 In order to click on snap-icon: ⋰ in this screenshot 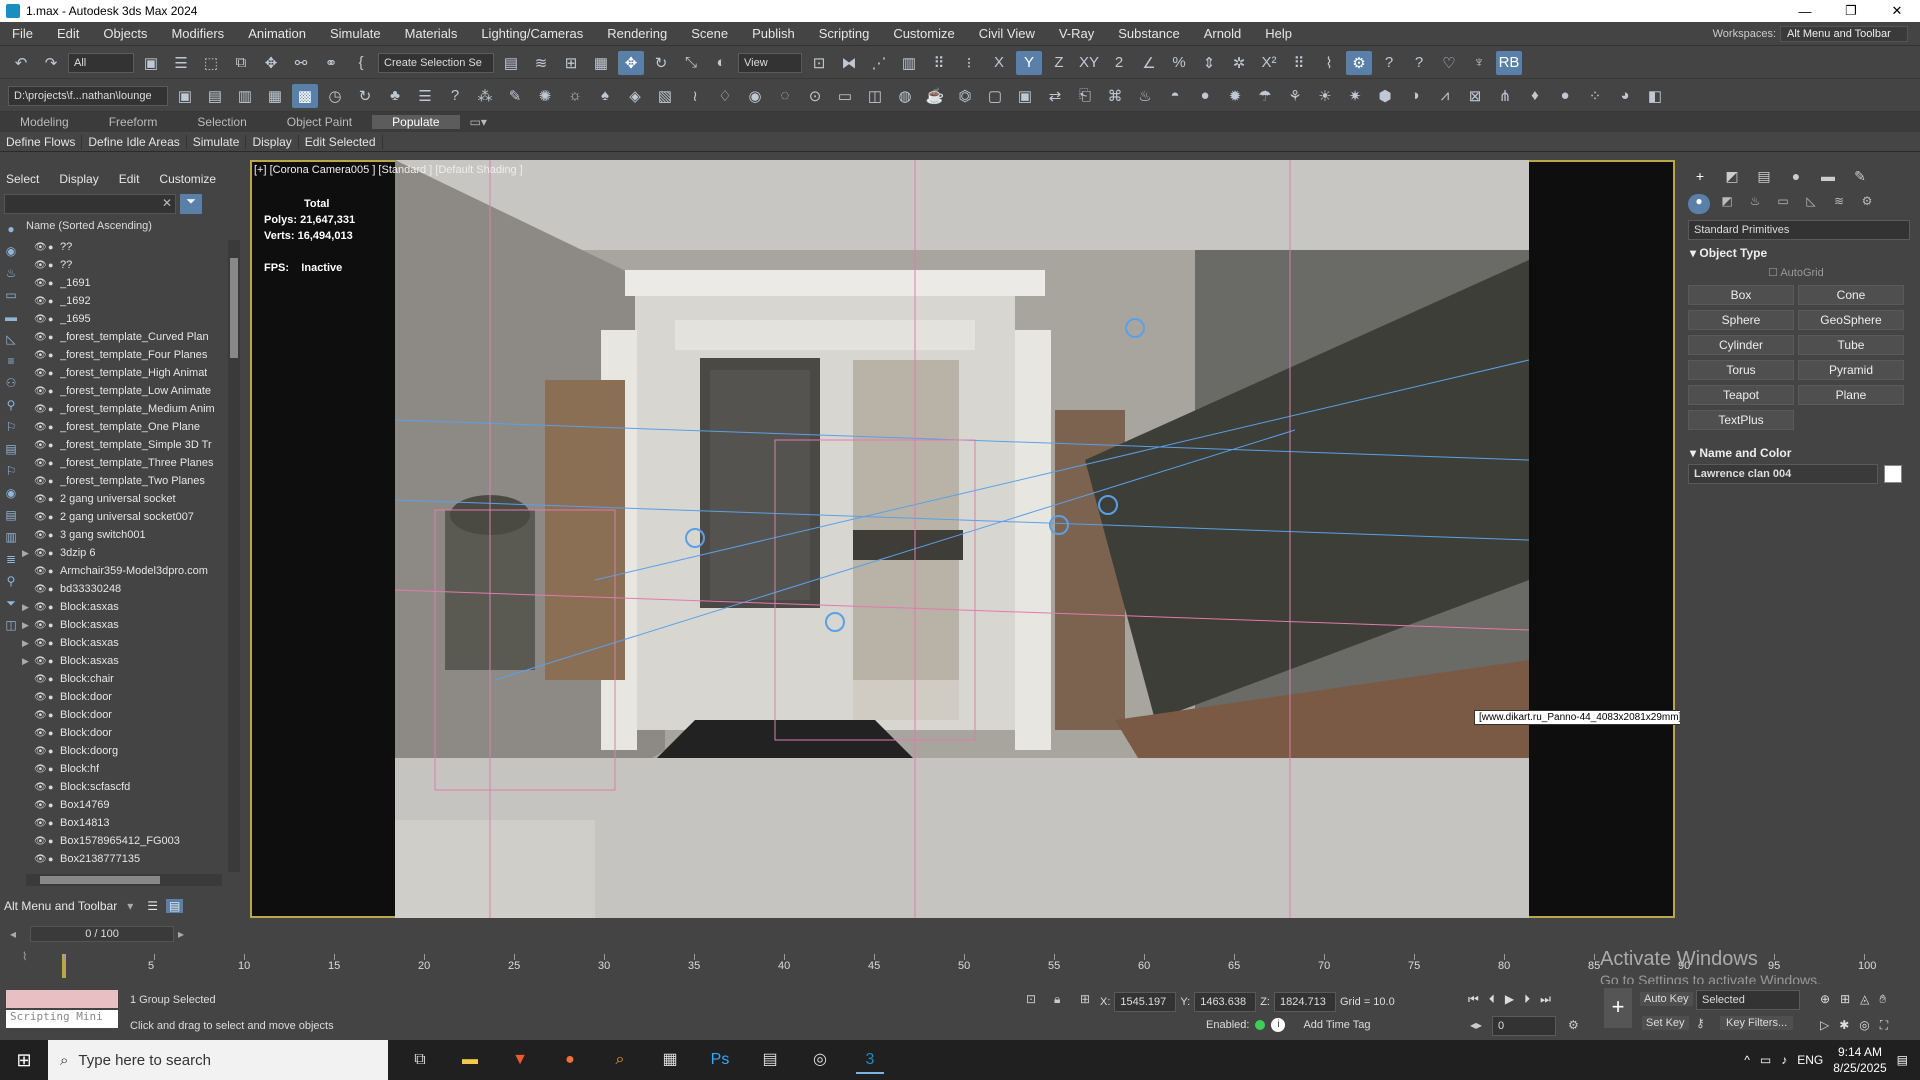, I will do `click(879, 63)`.